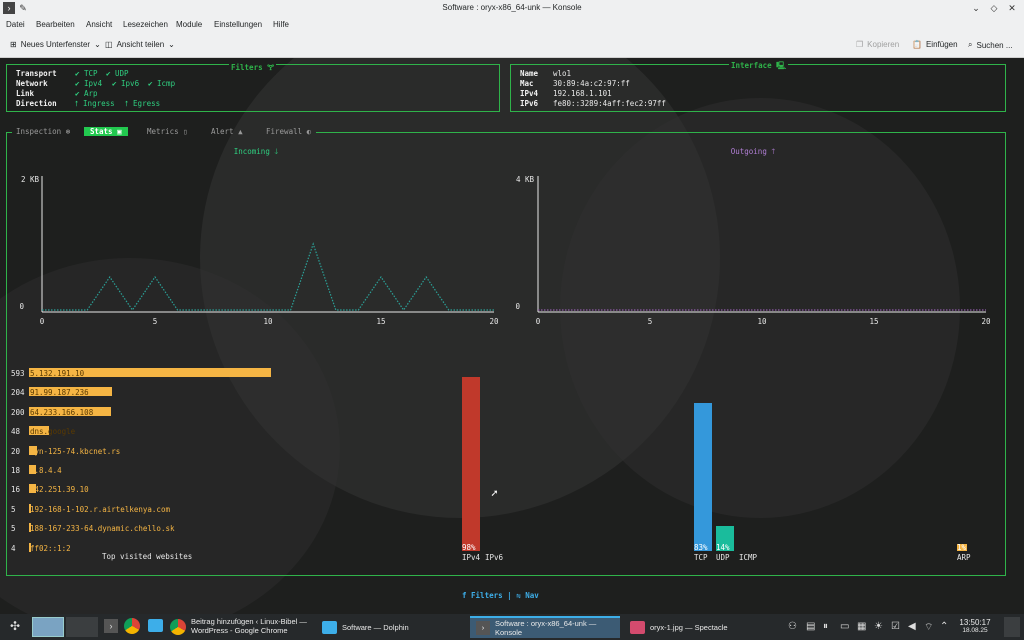 This screenshot has width=1024, height=640. I want to click on mouse-cursor-icon: ➚, so click(494, 493).